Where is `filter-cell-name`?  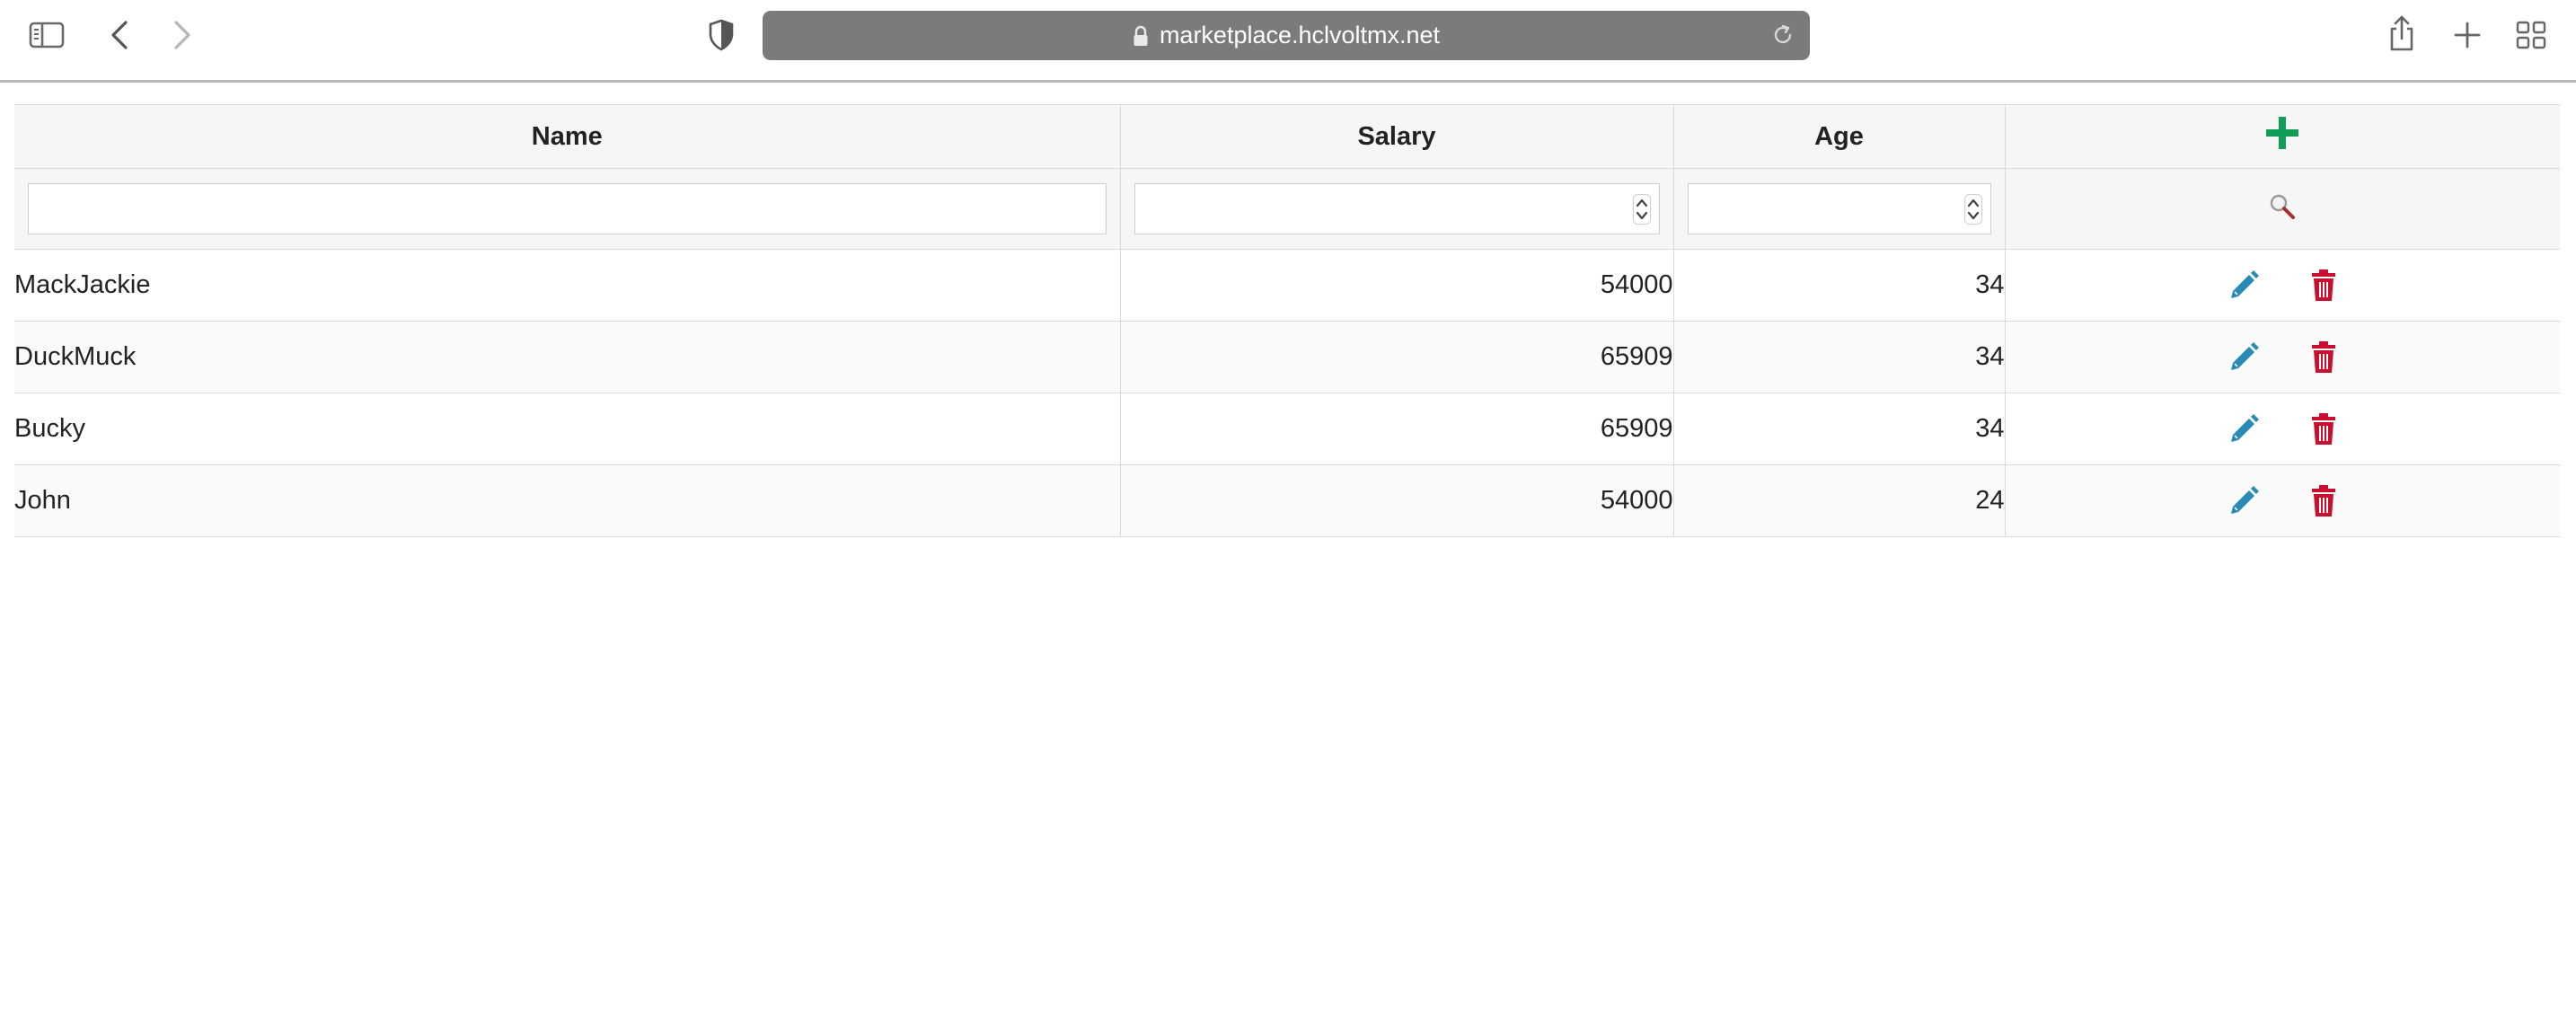
filter-cell-name is located at coordinates (567, 209).